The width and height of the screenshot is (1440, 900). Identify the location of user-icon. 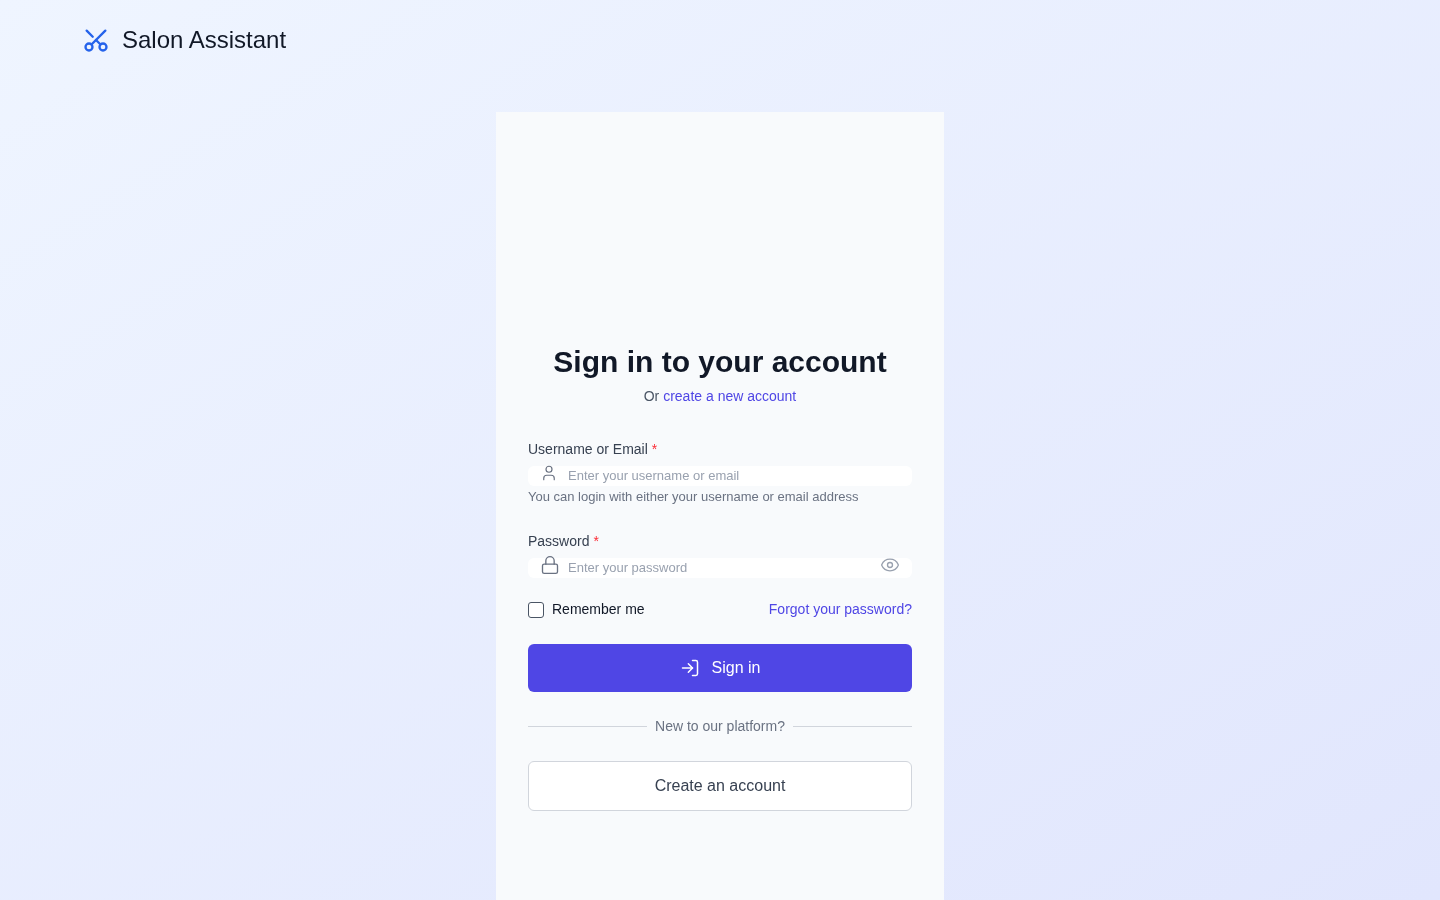
(549, 473).